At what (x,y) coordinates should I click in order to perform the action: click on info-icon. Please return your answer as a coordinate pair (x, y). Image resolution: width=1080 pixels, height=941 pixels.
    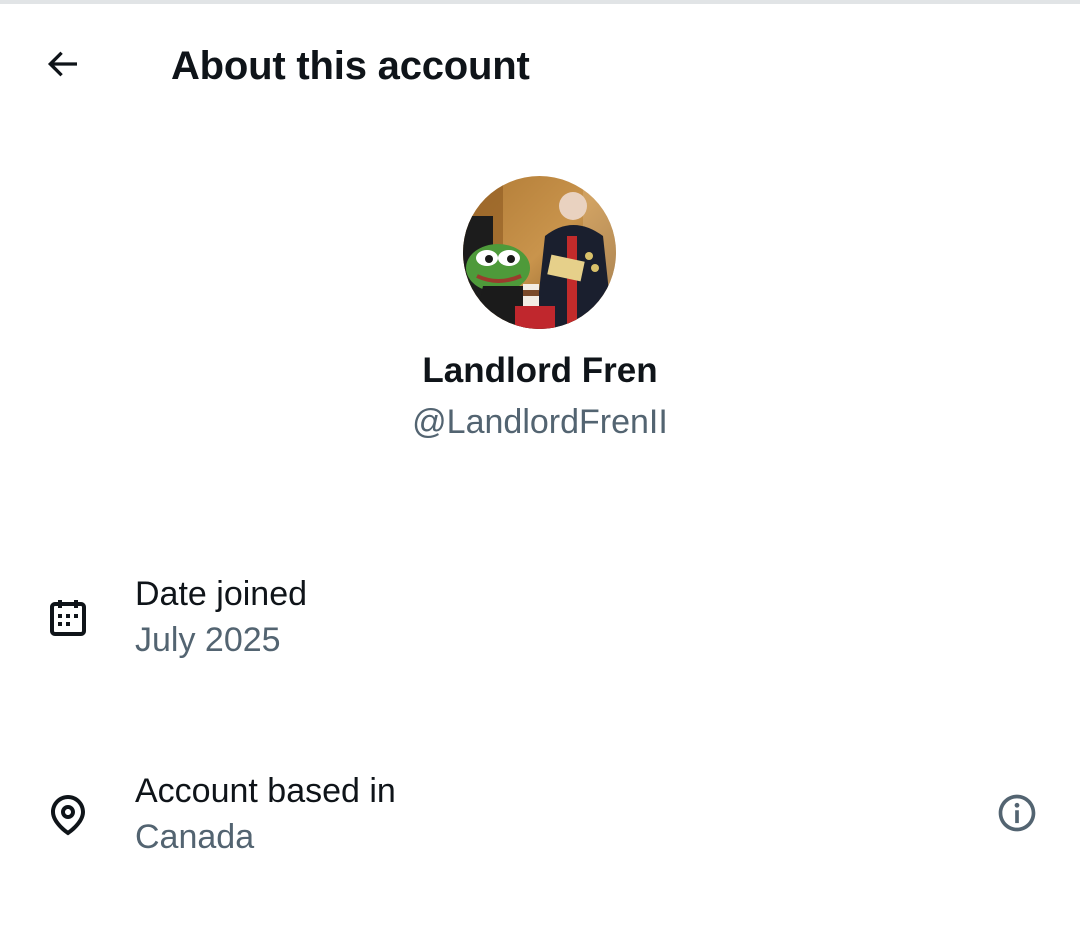
    Looking at the image, I should click on (1017, 815).